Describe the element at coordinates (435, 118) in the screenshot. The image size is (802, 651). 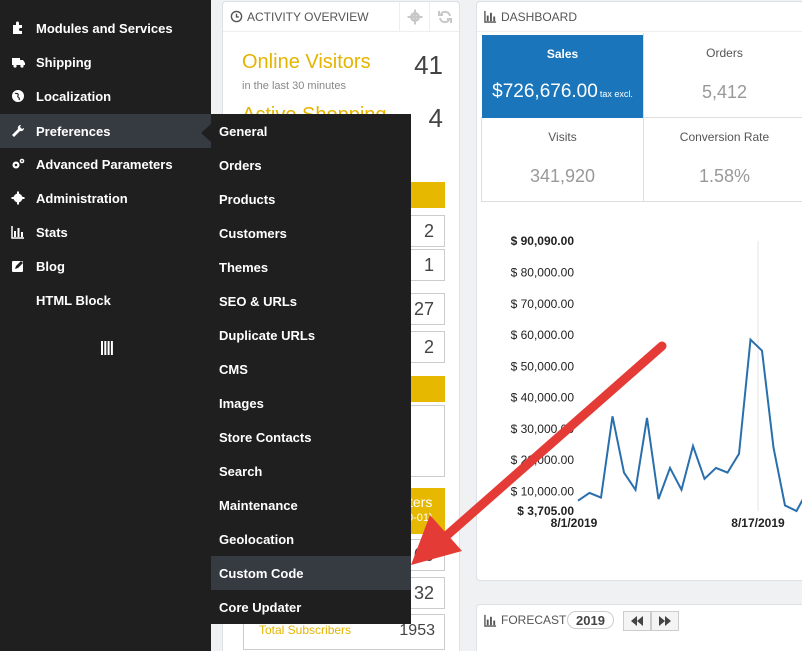
I see `active-carts-value: 4` at that location.